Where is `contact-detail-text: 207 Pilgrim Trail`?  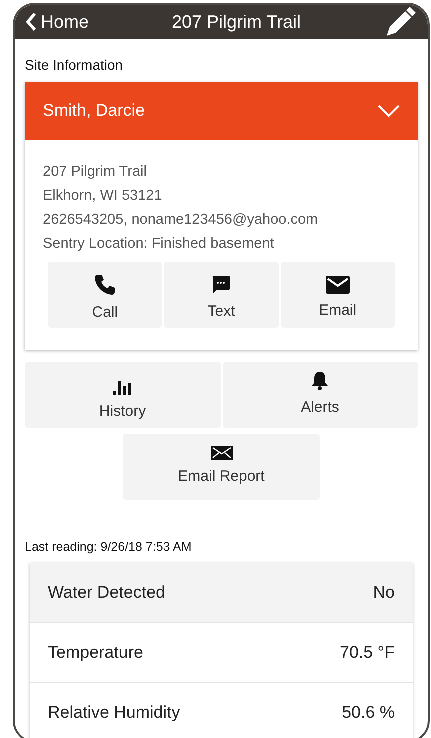 contact-detail-text: 207 Pilgrim Trail is located at coordinates (95, 172).